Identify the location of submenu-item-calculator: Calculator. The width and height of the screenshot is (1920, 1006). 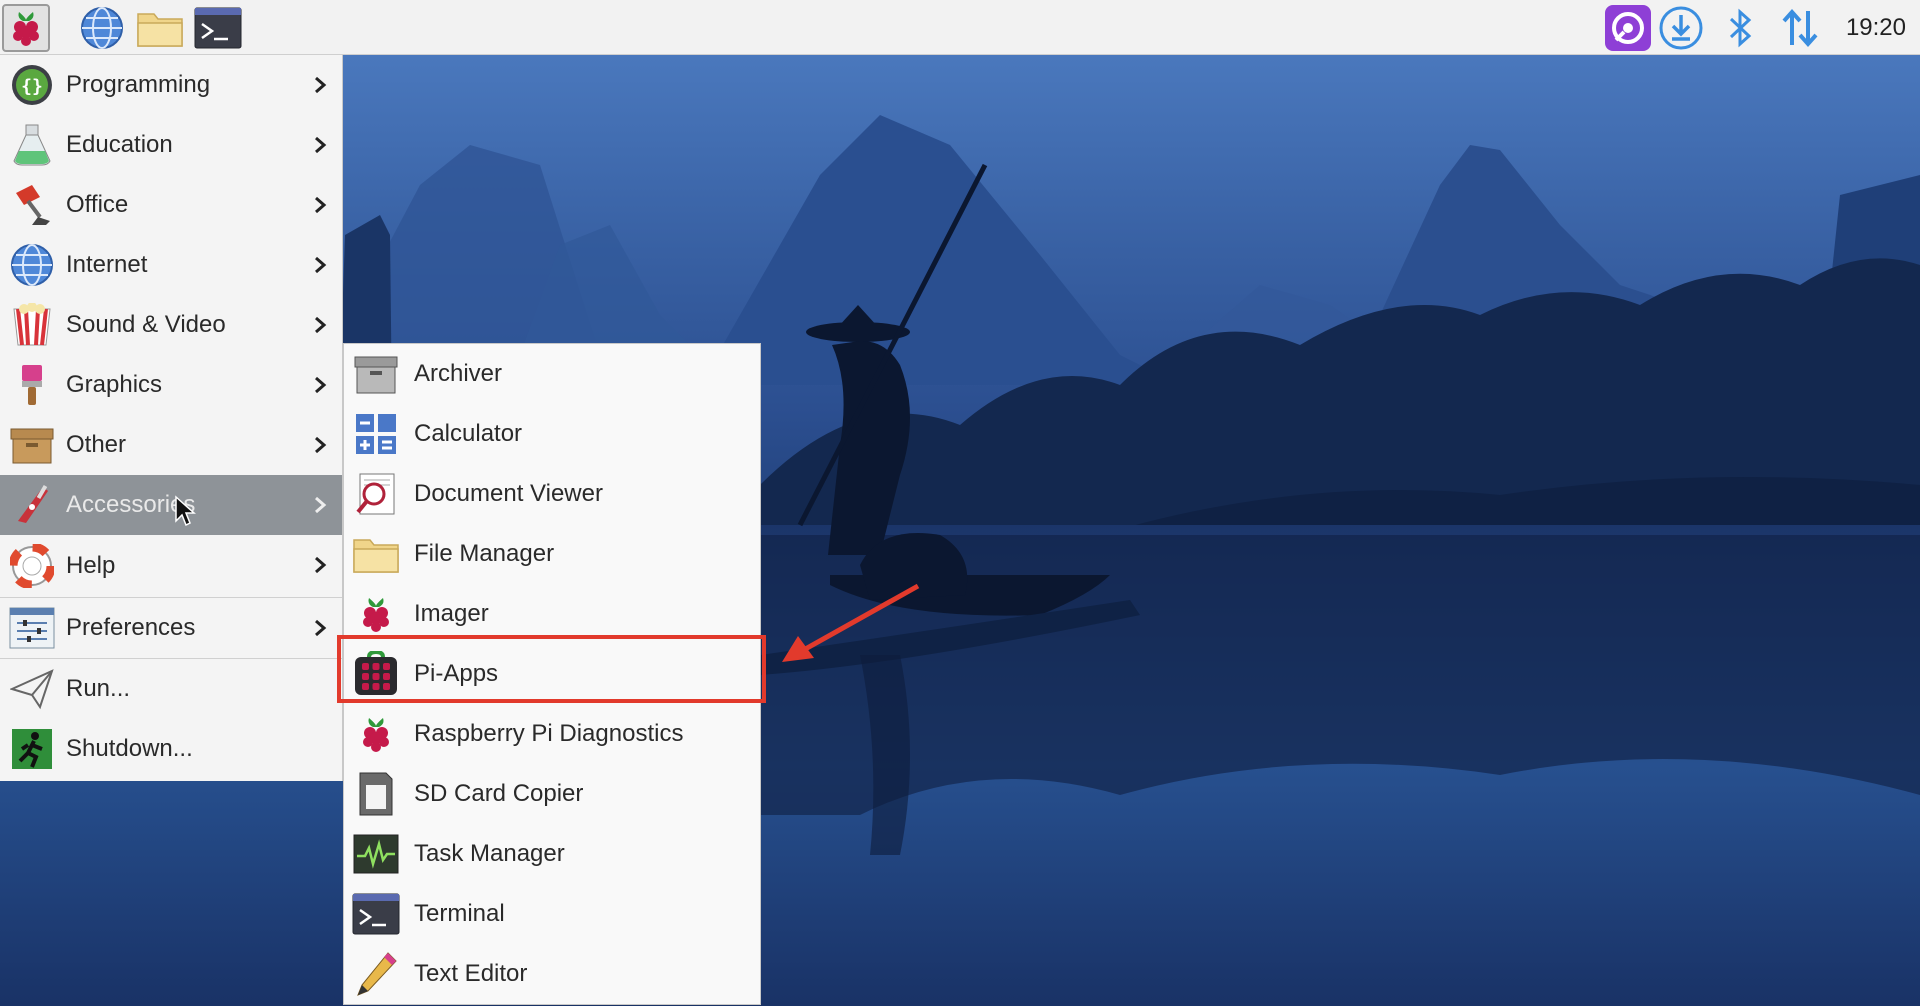
(552, 434).